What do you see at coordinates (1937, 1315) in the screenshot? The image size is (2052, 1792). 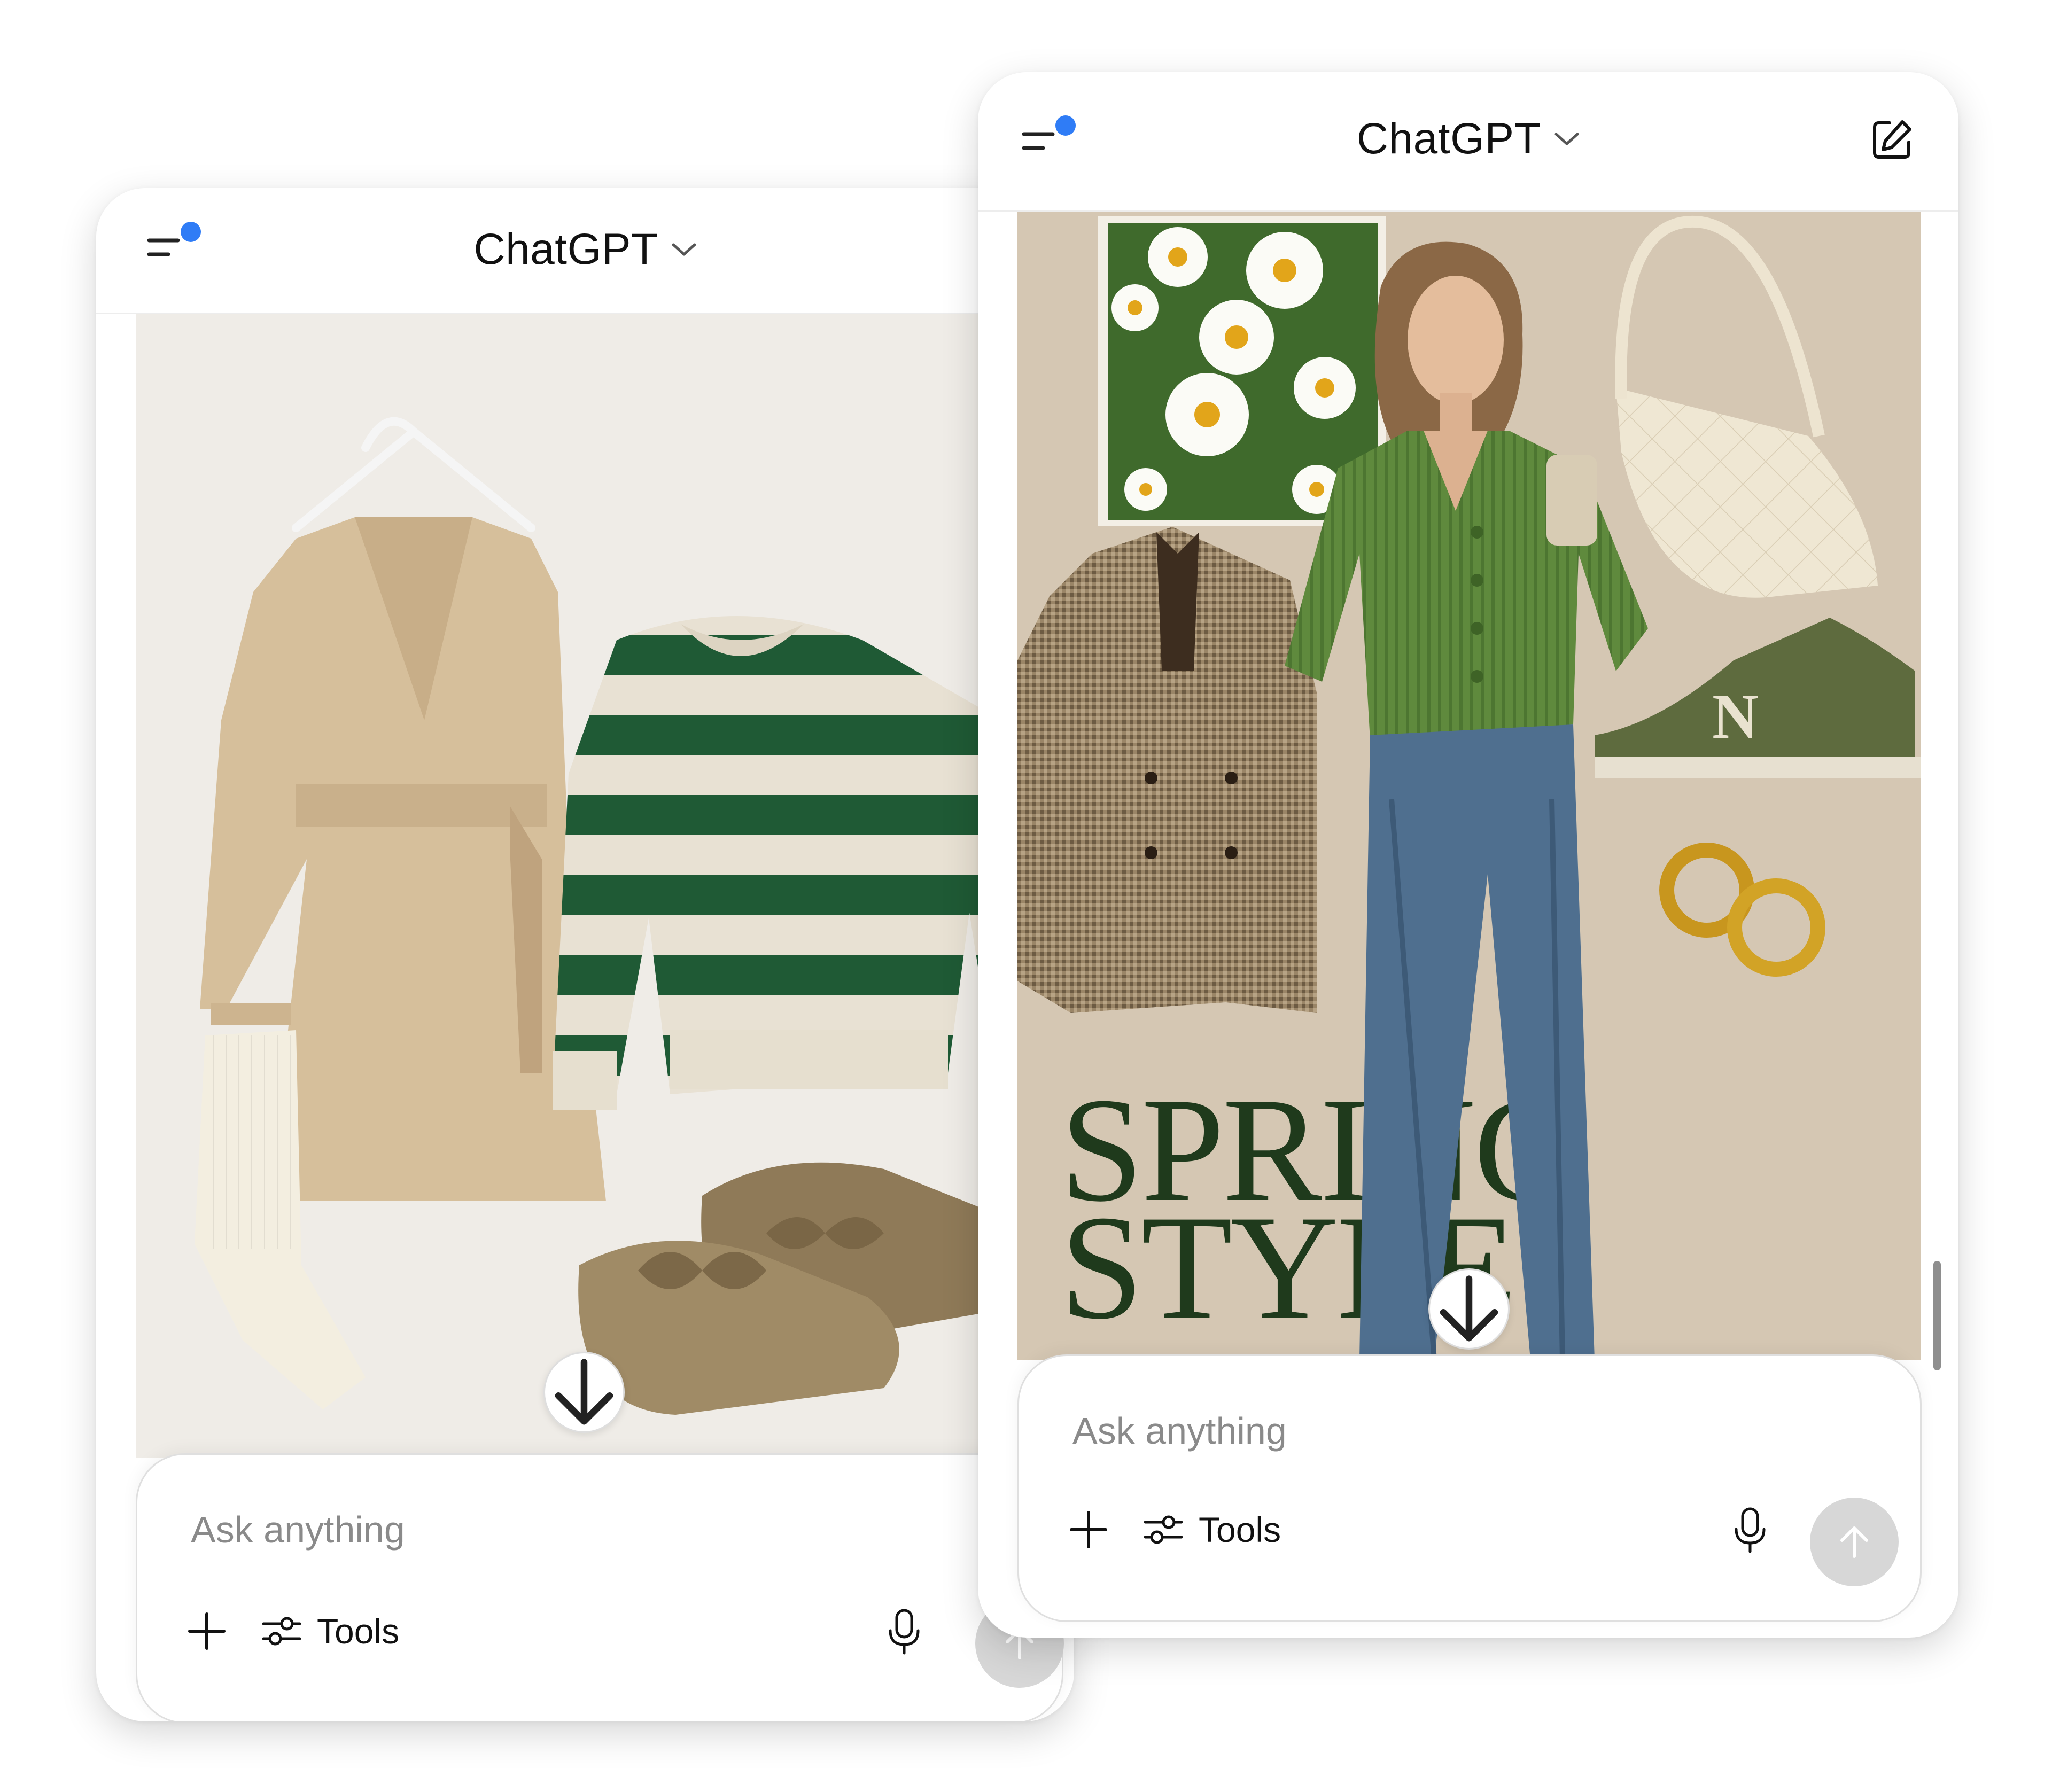 I see `scrollbar-thumb` at bounding box center [1937, 1315].